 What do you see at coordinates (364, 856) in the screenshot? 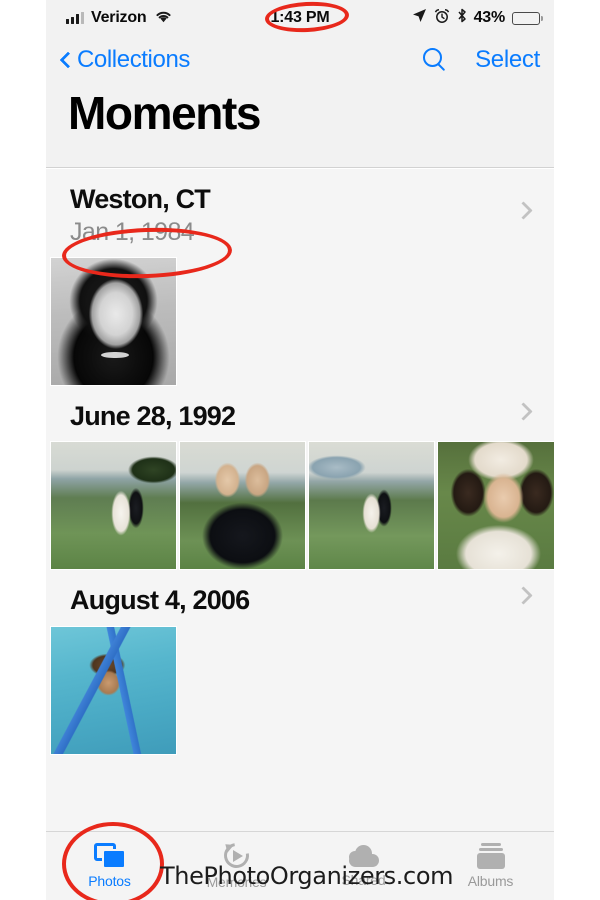
I see `shared-cloud-icon` at bounding box center [364, 856].